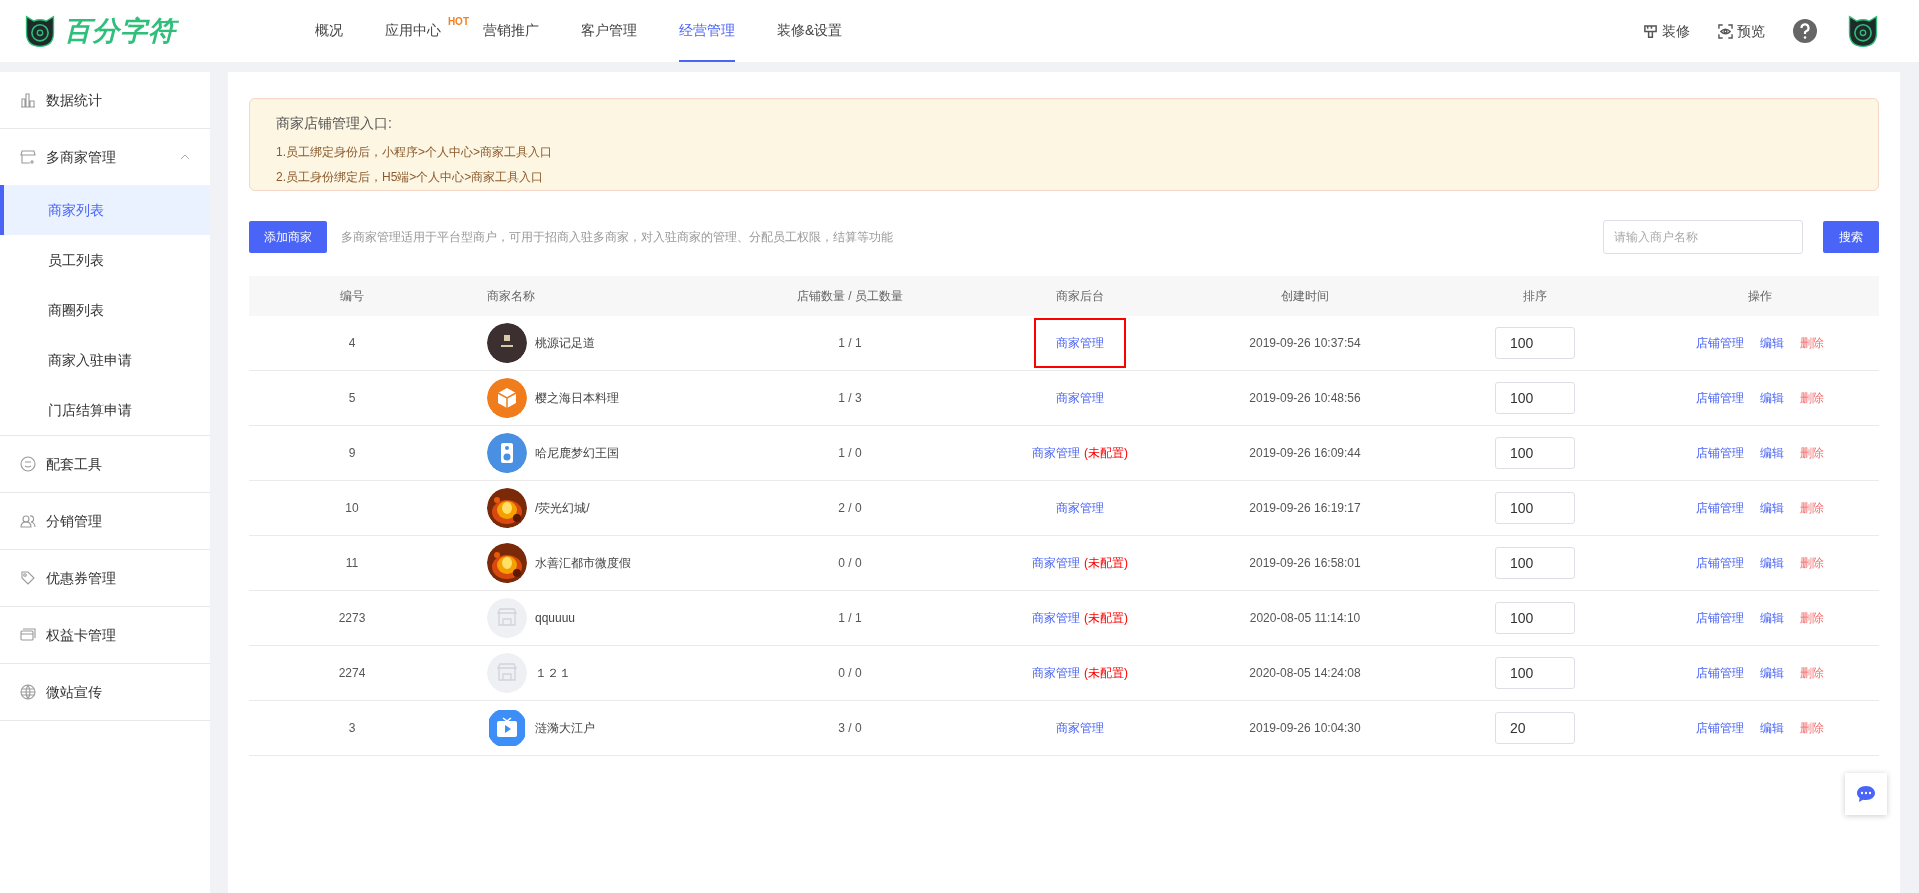  I want to click on table-cell-text: 5, so click(352, 398).